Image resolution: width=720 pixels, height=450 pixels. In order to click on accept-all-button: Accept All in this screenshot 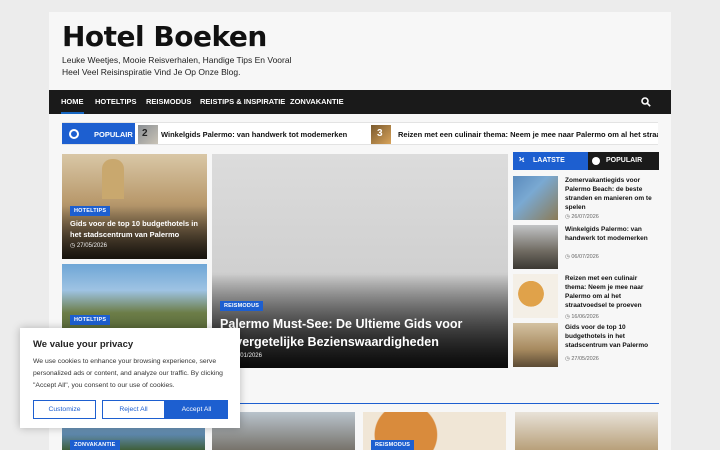, I will do `click(196, 409)`.